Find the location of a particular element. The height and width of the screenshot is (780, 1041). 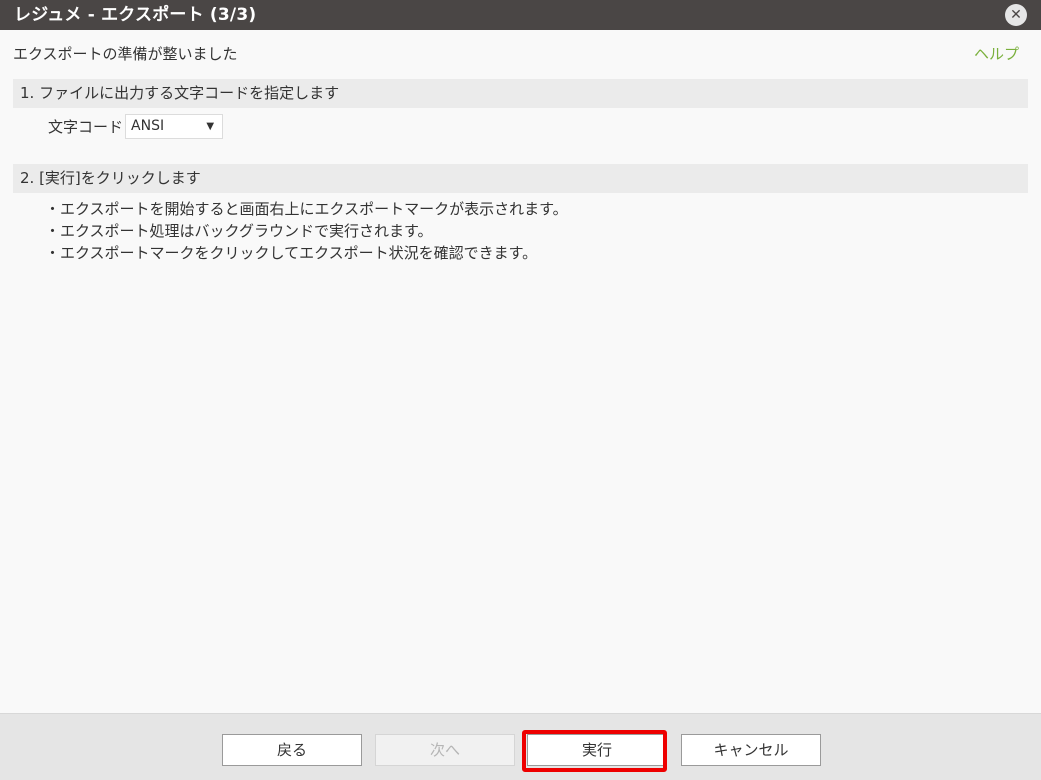

back-button: 戻る is located at coordinates (292, 750).